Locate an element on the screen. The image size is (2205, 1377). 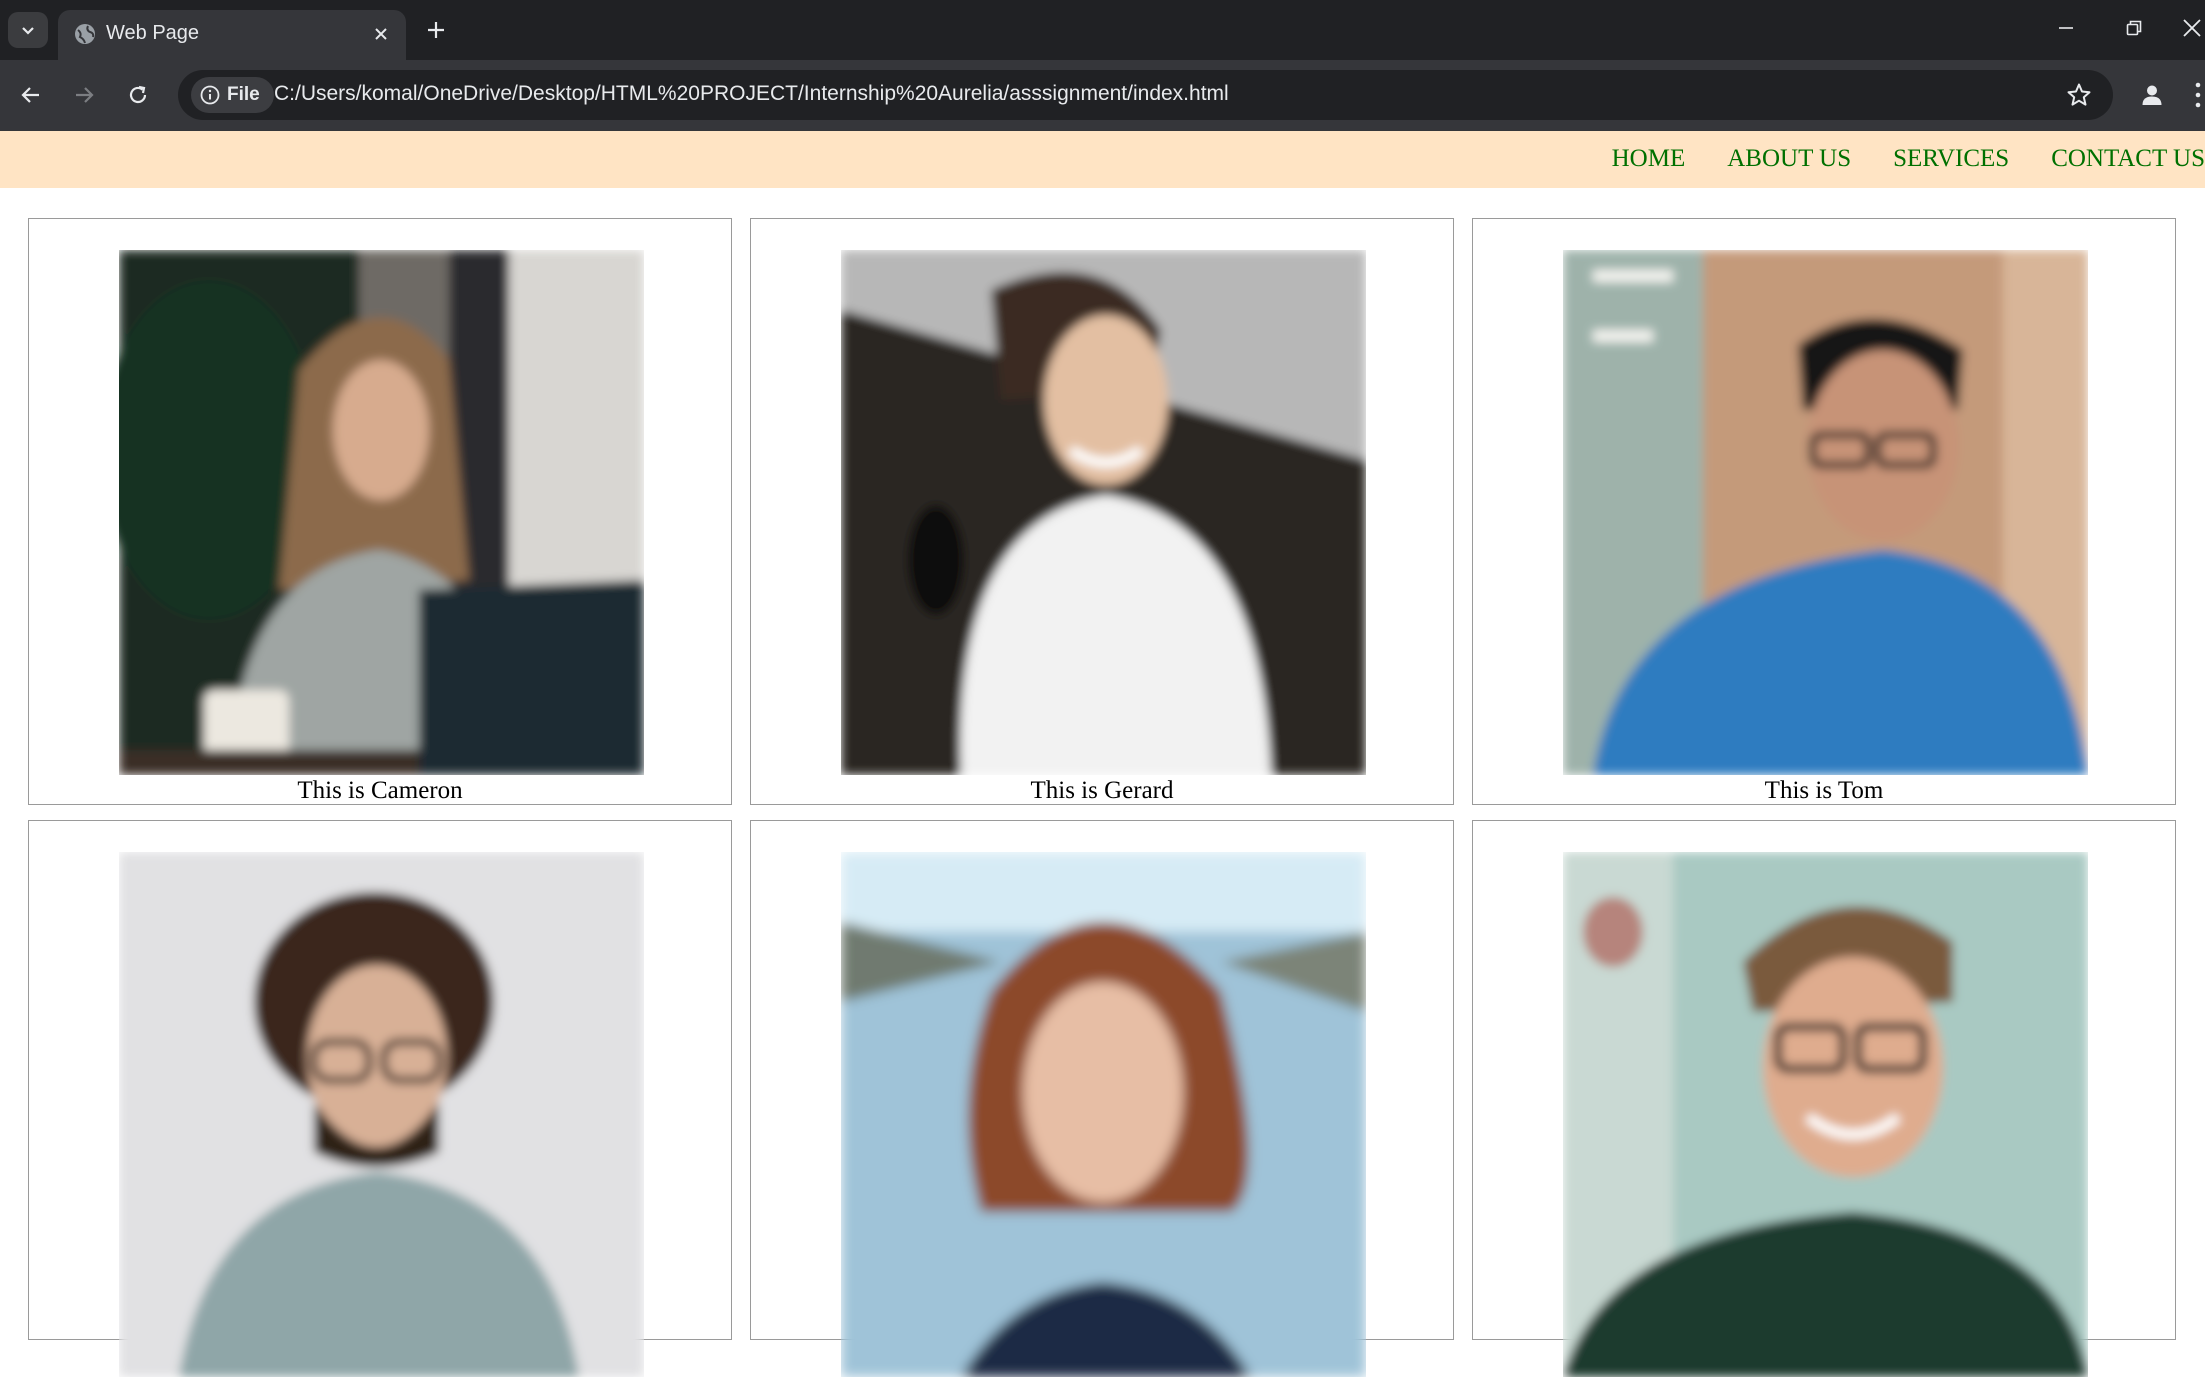
more-icon is located at coordinates (2198, 95).